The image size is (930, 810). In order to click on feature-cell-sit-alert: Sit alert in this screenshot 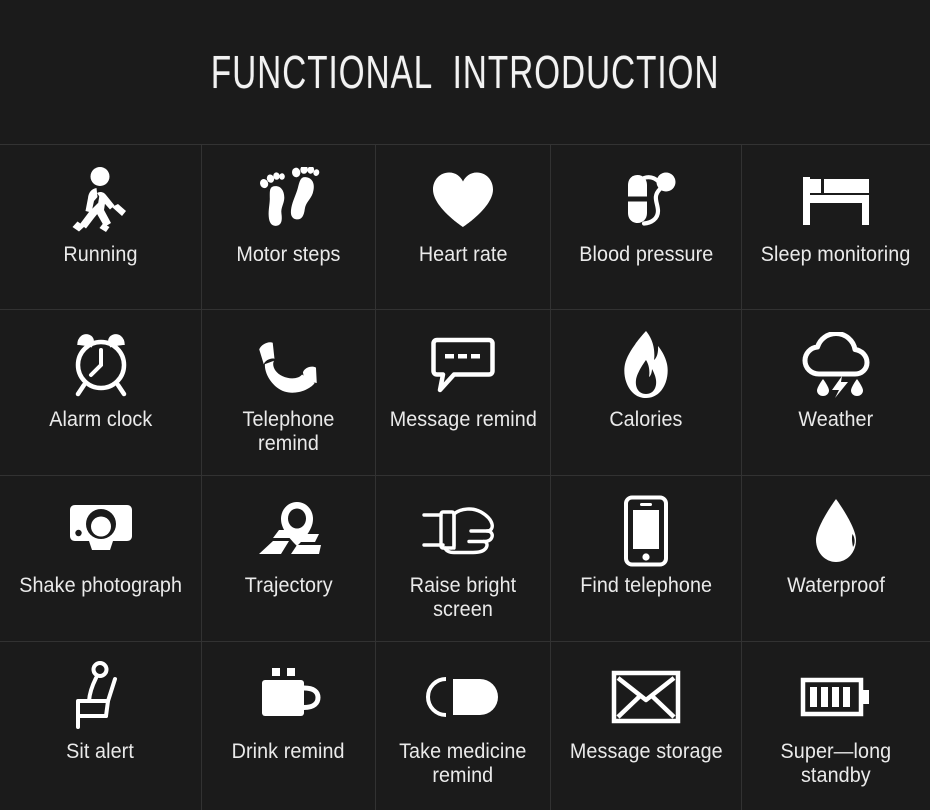, I will do `click(101, 726)`.